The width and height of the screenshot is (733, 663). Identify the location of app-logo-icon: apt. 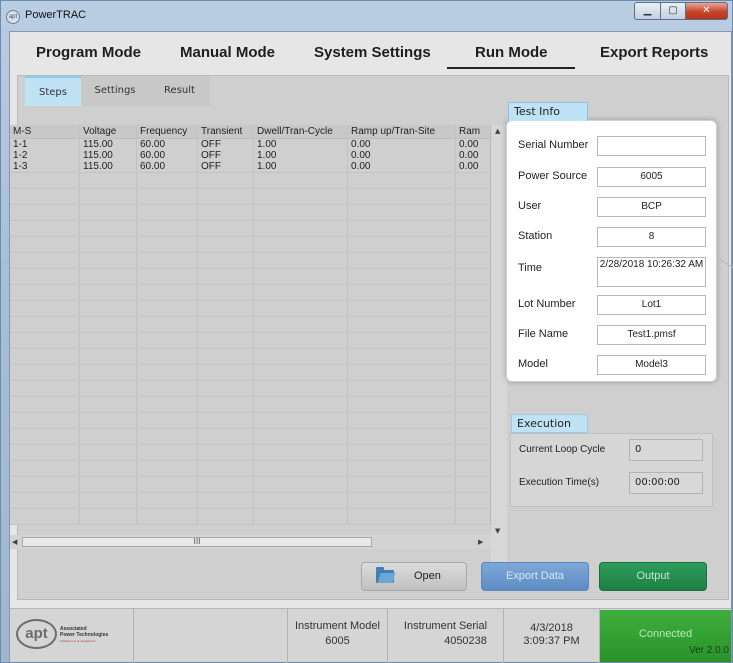
(13, 17).